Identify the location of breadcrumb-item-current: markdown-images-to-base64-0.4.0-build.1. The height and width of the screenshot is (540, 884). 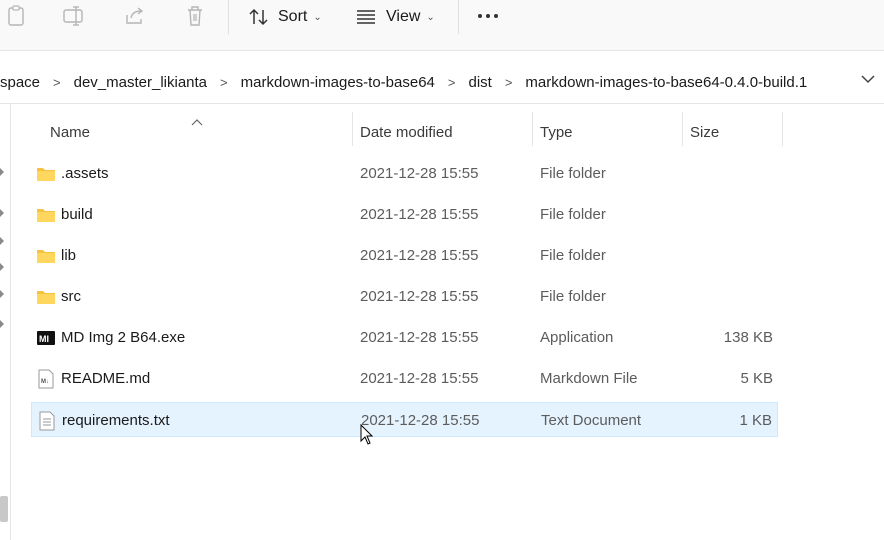
(666, 82).